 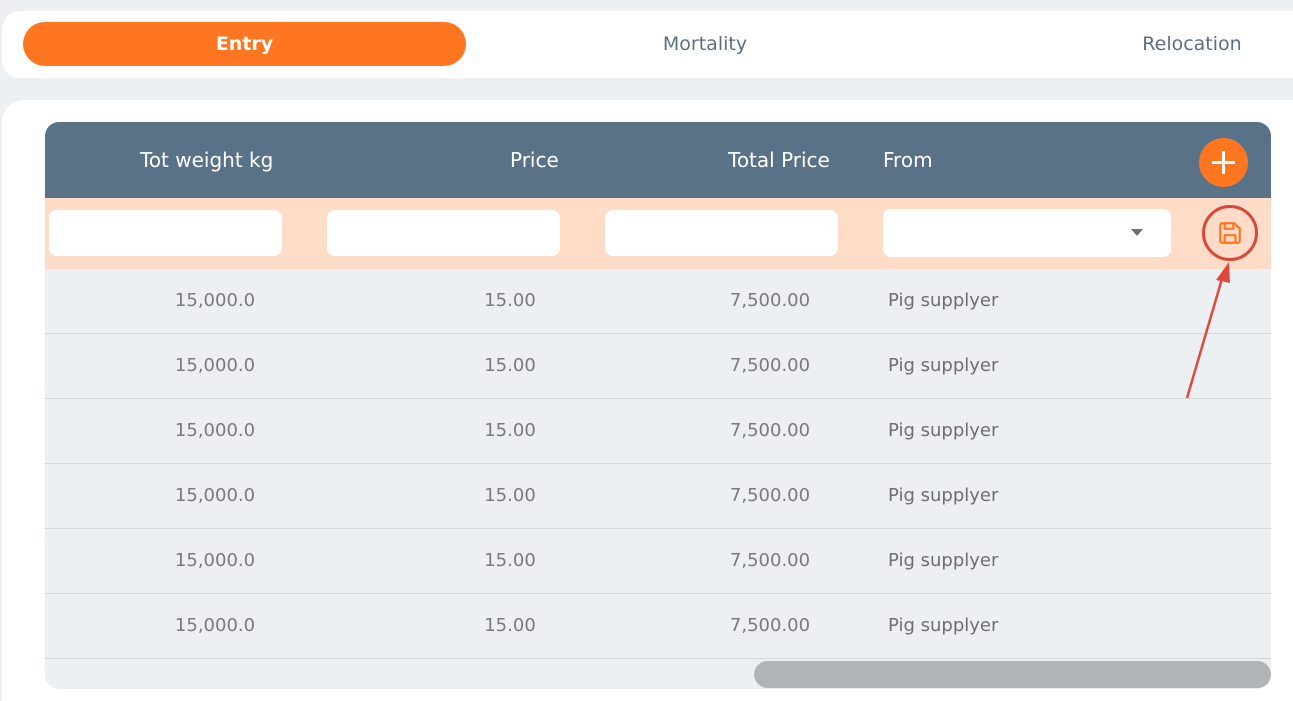 What do you see at coordinates (721, 233) in the screenshot?
I see `total-price-input` at bounding box center [721, 233].